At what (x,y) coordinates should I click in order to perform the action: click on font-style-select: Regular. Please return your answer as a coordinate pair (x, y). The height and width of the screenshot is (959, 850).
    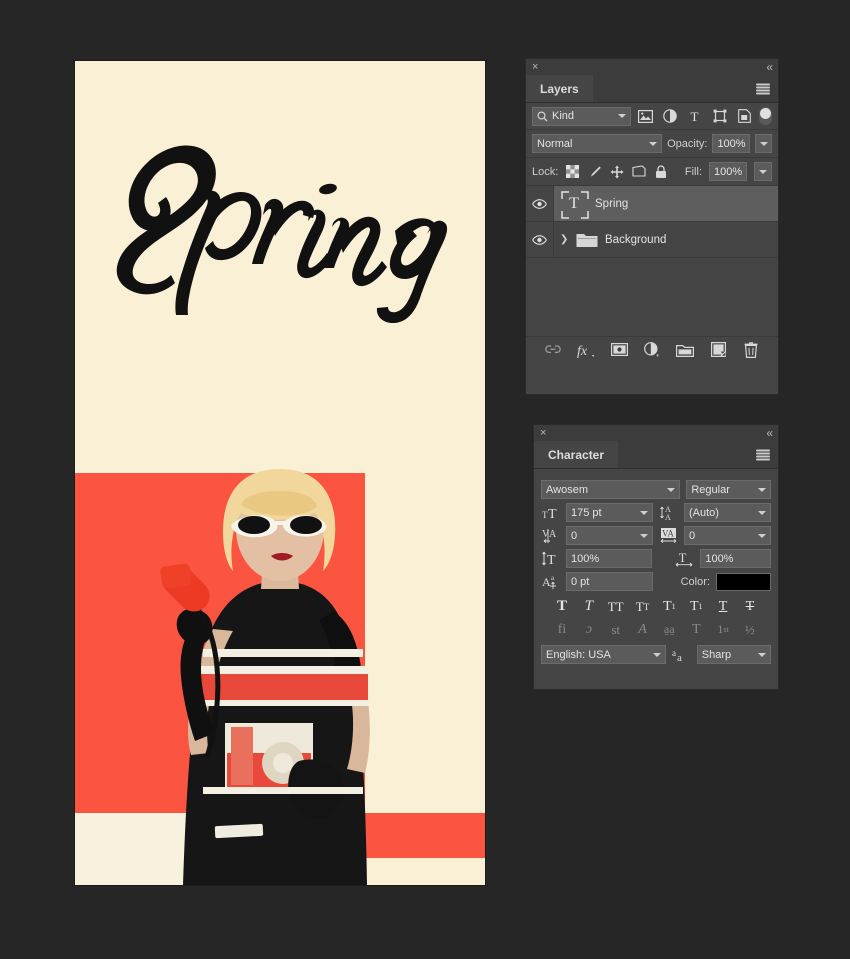
    Looking at the image, I should click on (728, 489).